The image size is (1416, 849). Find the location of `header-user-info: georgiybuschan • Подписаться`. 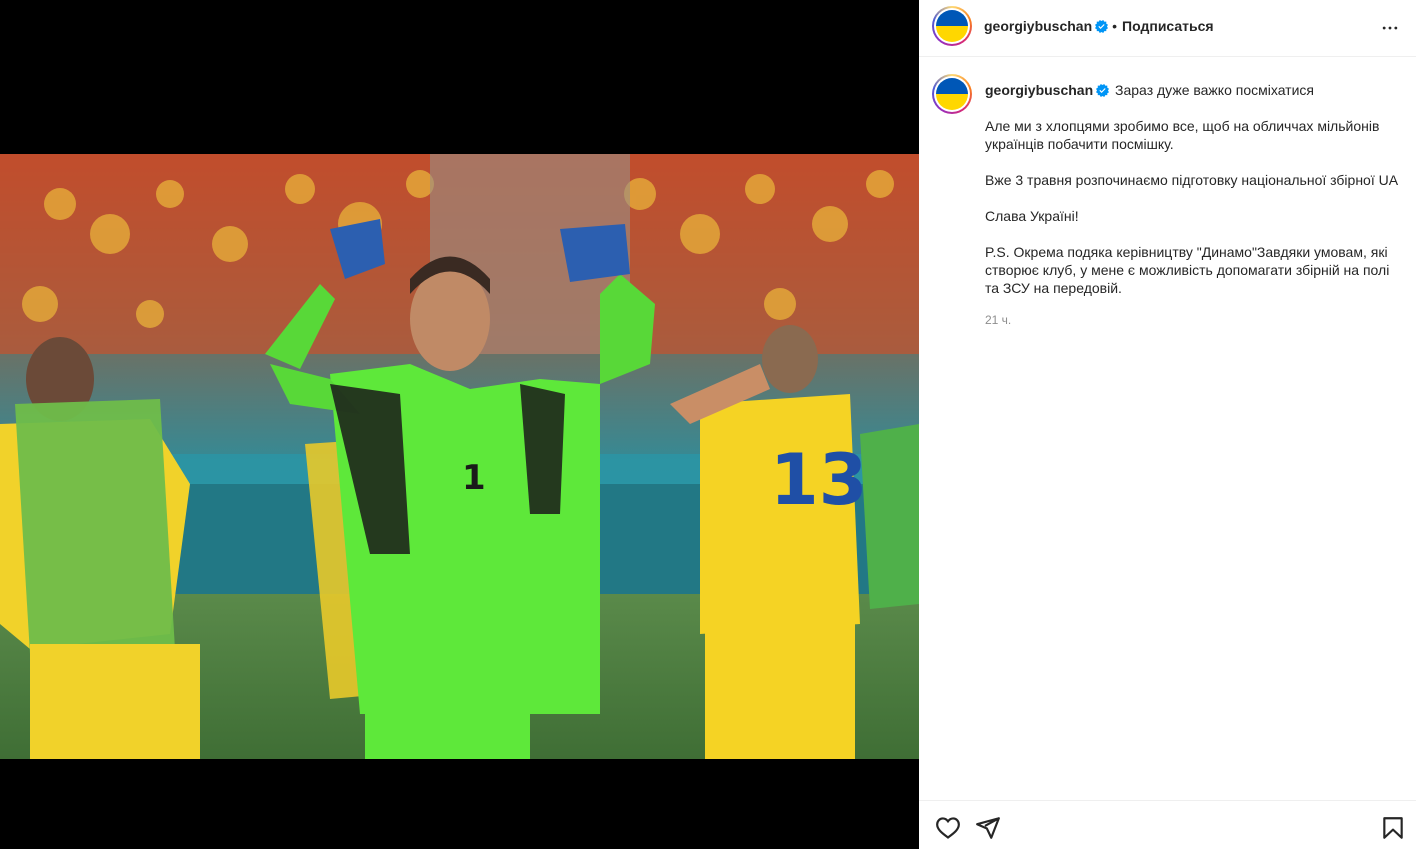

header-user-info: georgiybuschan • Подписаться is located at coordinates (1099, 26).